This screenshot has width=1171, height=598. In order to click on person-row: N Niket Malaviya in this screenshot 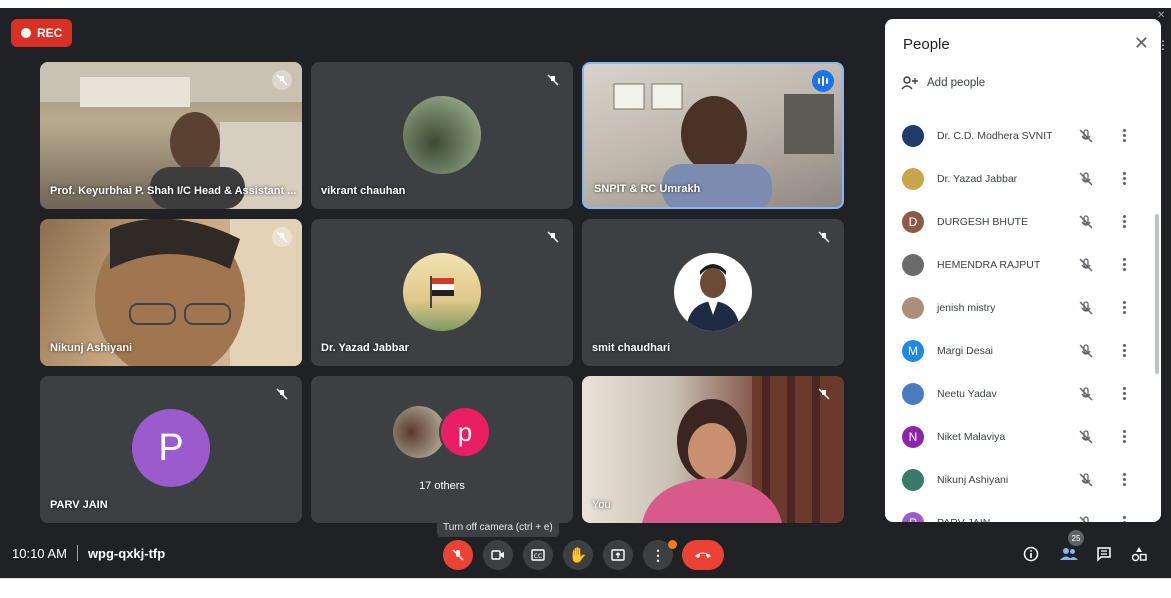, I will do `click(1019, 436)`.